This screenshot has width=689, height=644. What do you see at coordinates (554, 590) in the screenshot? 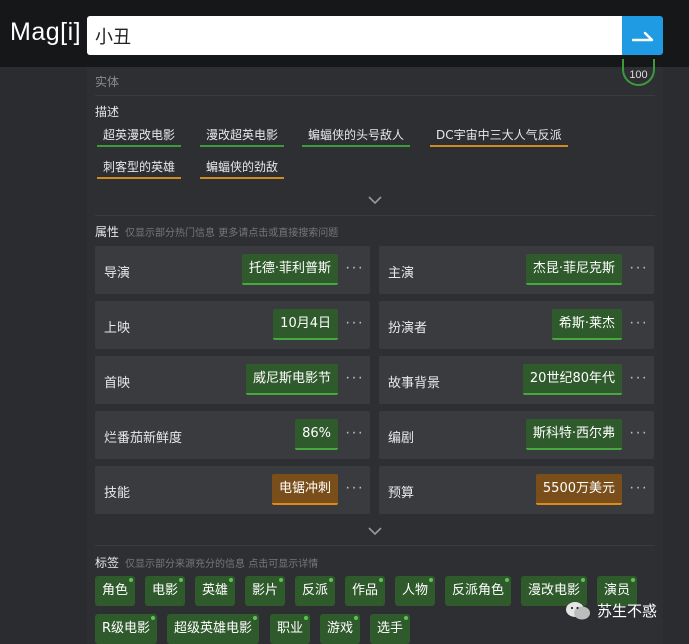
I see `tag-chip-label: 漫改电影` at bounding box center [554, 590].